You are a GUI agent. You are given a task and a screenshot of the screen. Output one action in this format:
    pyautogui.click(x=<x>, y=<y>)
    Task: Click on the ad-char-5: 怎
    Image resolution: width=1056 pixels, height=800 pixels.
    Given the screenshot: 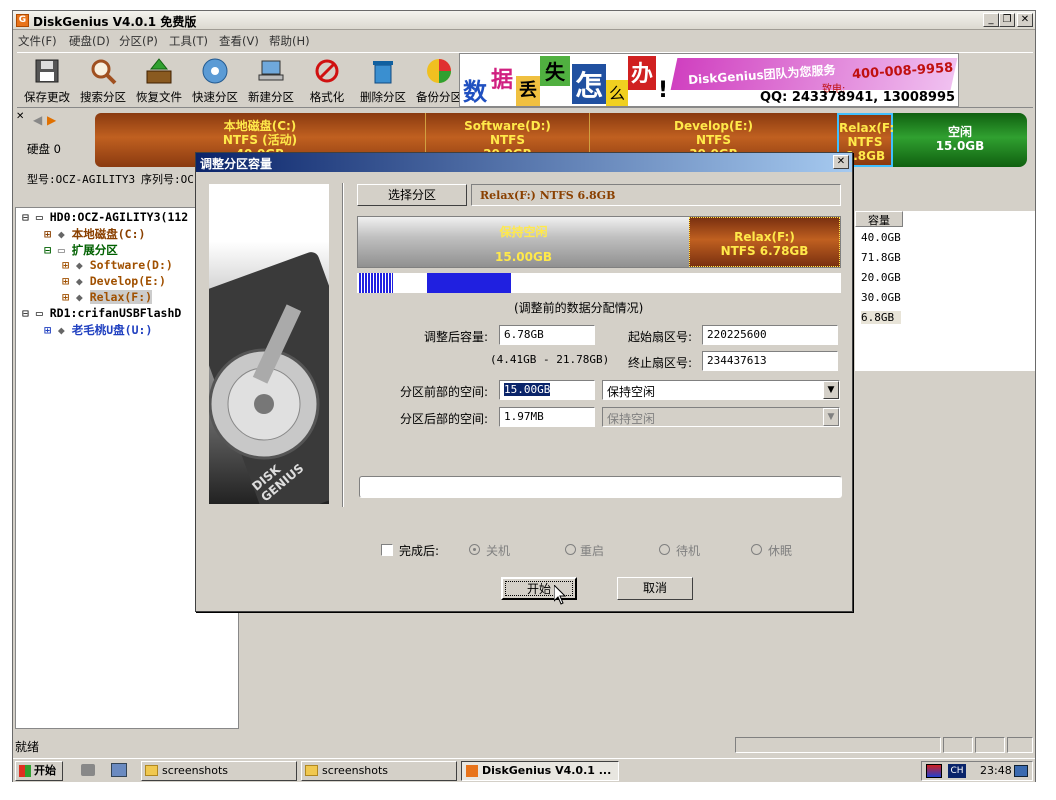 What is the action you would take?
    pyautogui.click(x=589, y=84)
    